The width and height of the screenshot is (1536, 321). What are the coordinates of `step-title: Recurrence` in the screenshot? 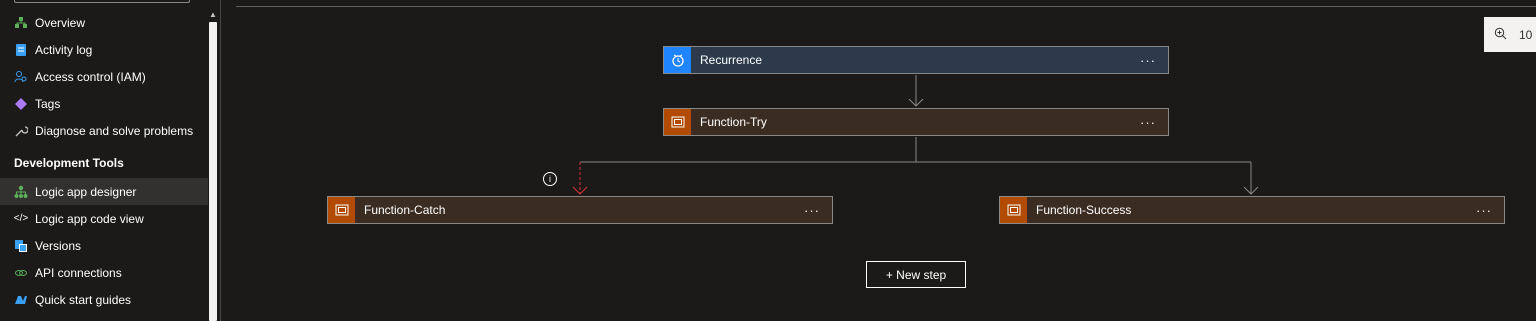 It's located at (731, 60).